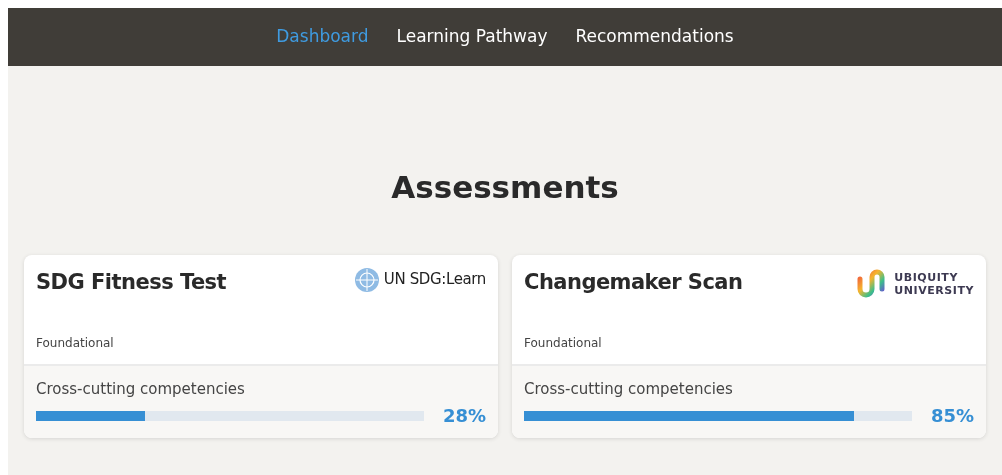  Describe the element at coordinates (926, 277) in the screenshot. I see `logo-text: UBIQUITY` at that location.